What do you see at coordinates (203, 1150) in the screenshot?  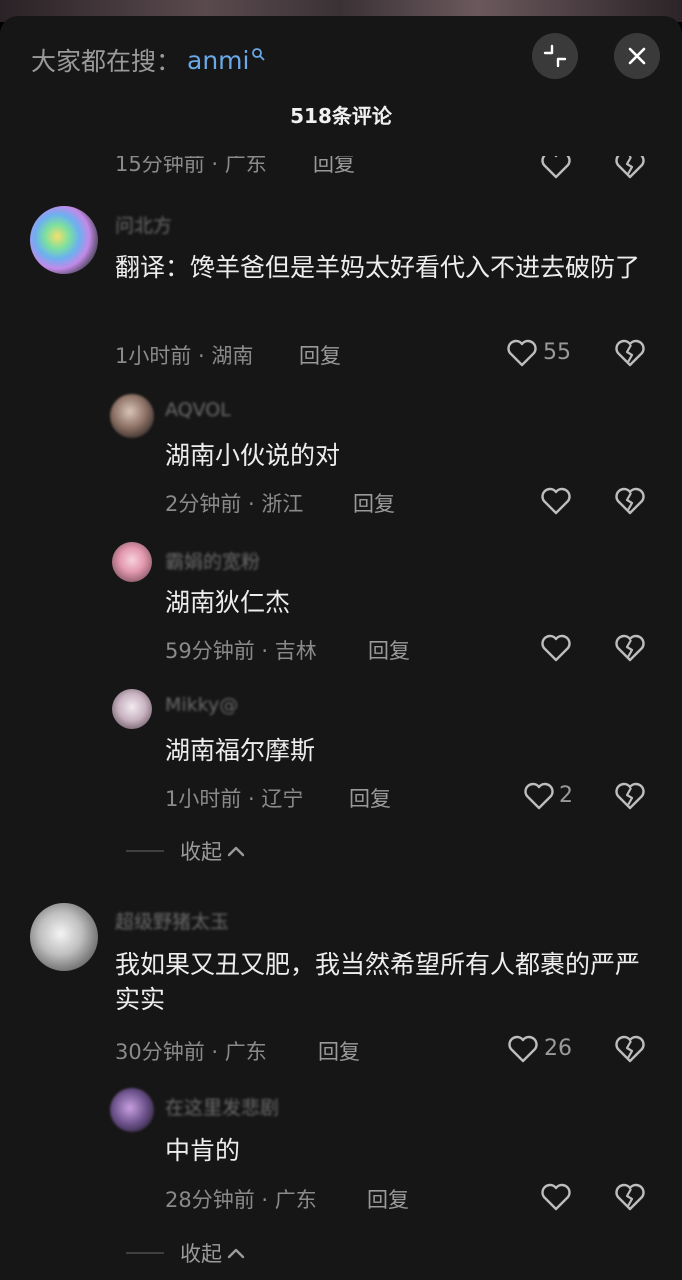 I see `reply-text: 中肯的` at bounding box center [203, 1150].